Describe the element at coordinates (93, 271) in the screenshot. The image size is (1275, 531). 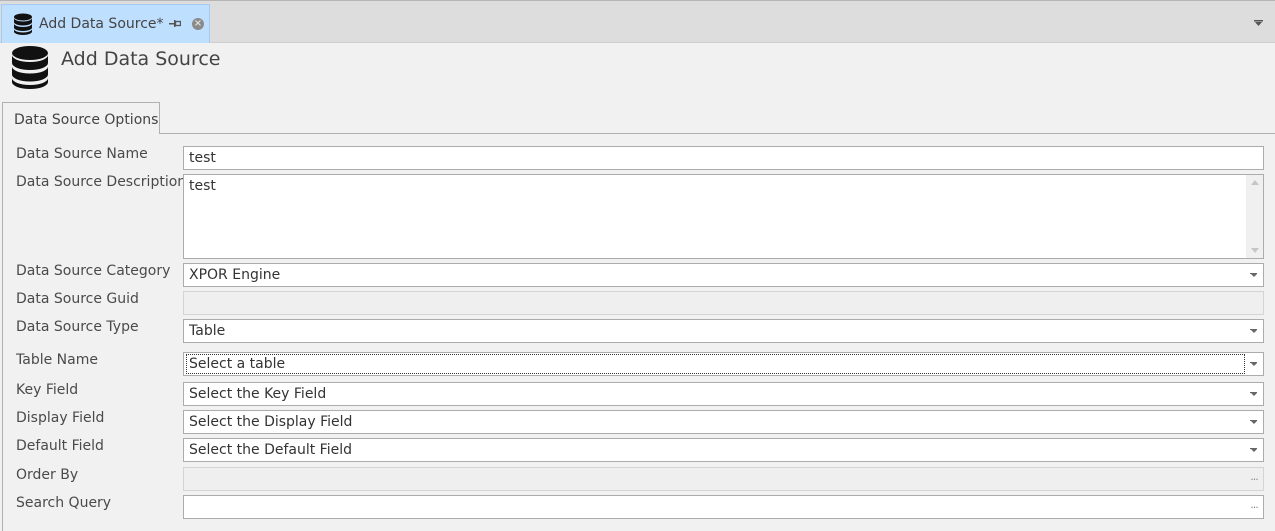
I see `data-source-category-label: Data Source Category` at that location.